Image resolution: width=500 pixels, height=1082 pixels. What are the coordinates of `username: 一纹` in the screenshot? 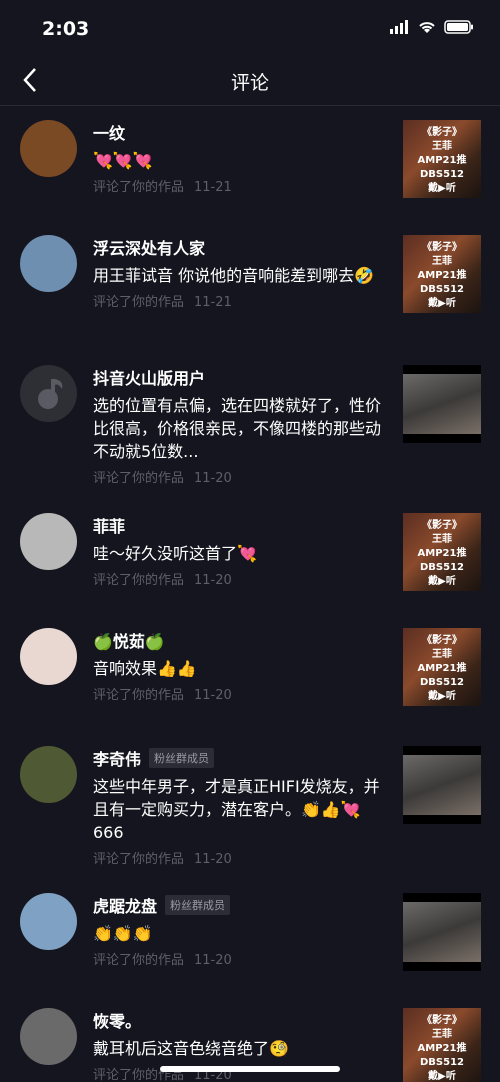 It's located at (109, 132).